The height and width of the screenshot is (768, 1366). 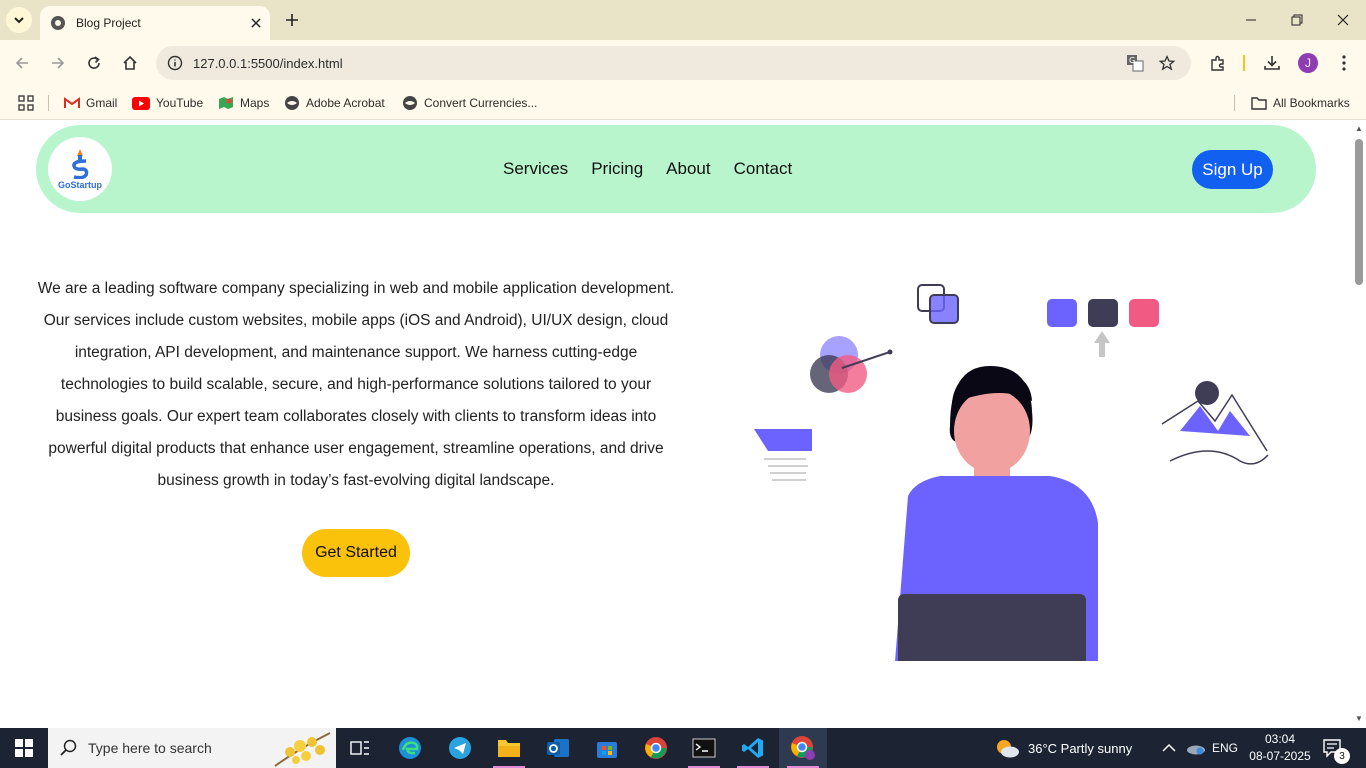 What do you see at coordinates (509, 748) in the screenshot?
I see `taskbar-file-explorer` at bounding box center [509, 748].